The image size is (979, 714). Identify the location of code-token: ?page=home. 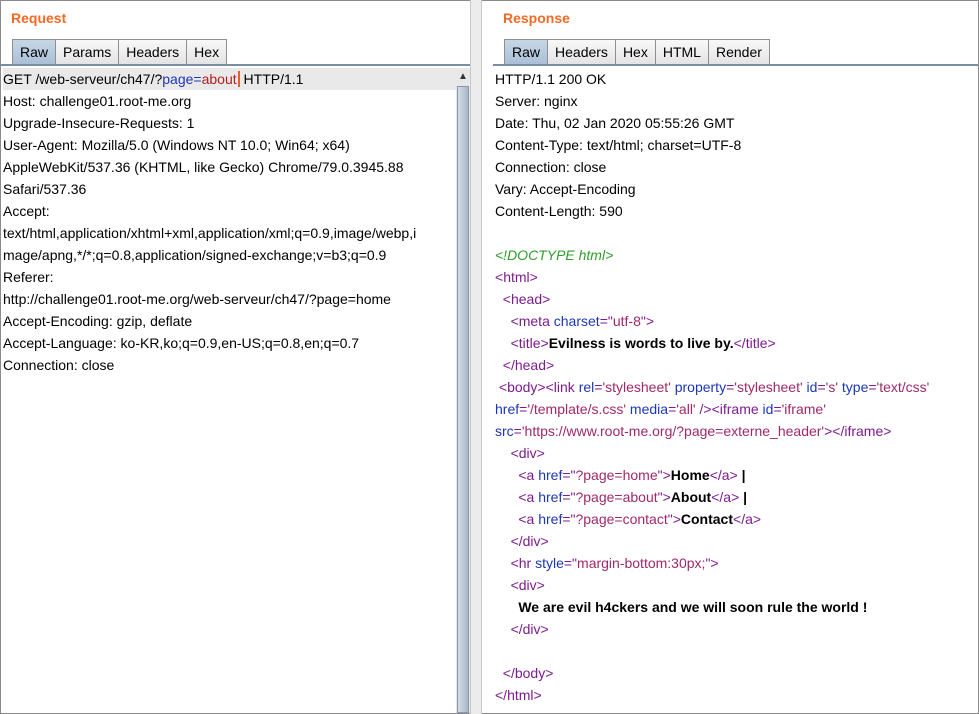
(616, 475).